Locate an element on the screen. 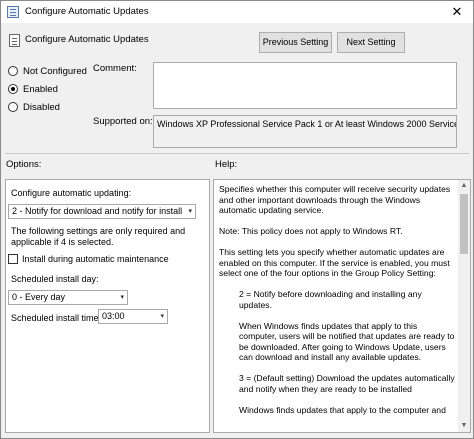 The image size is (474, 439). policy-icon is located at coordinates (13, 12).